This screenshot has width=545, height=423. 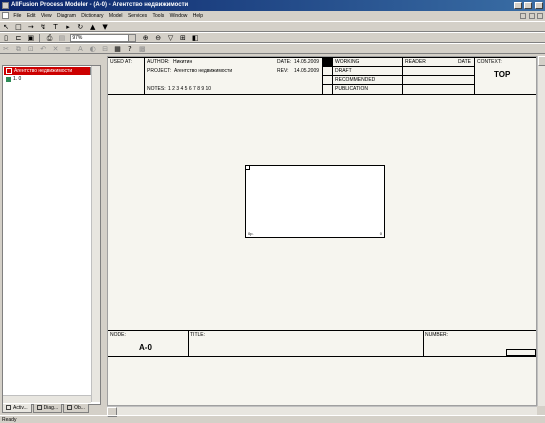 What do you see at coordinates (93, 49) in the screenshot?
I see `color-icon: ◐` at bounding box center [93, 49].